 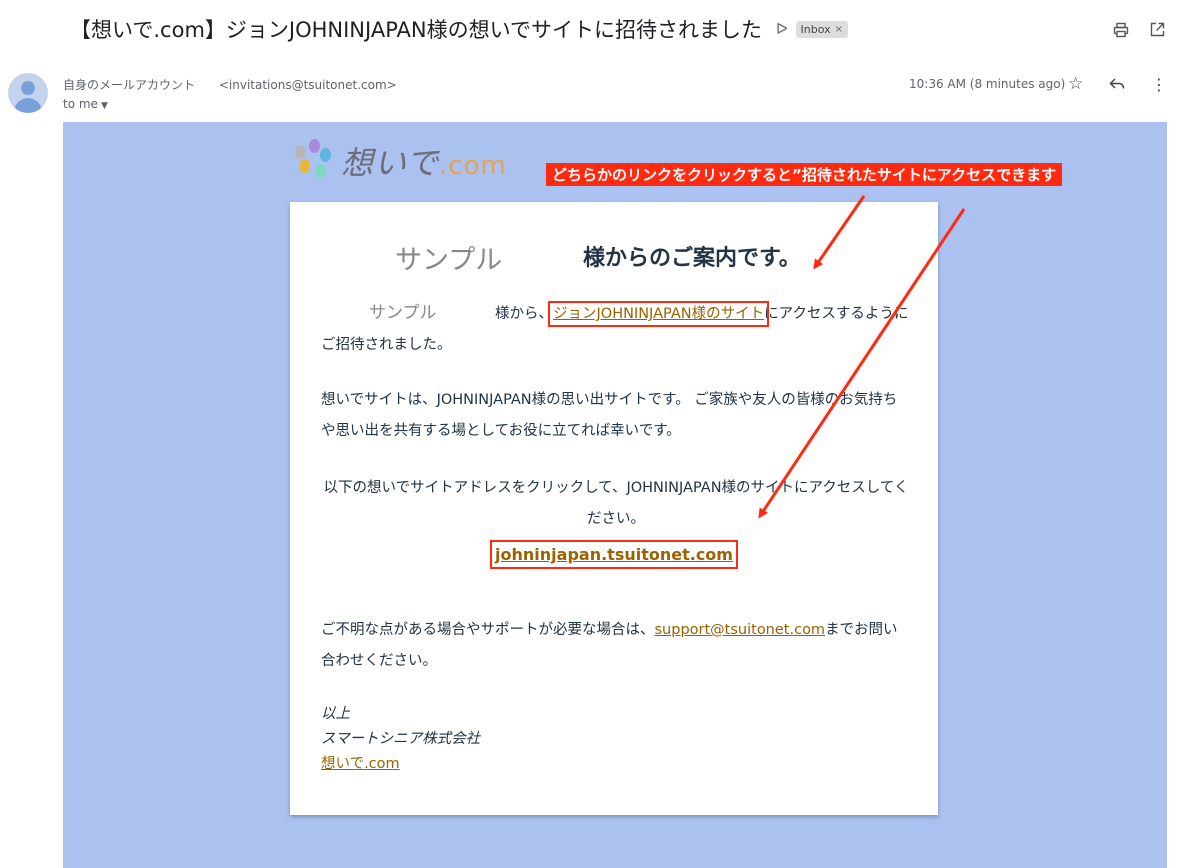 I want to click on site-address-link: johninjapan.tsuitonet.com, so click(x=614, y=554).